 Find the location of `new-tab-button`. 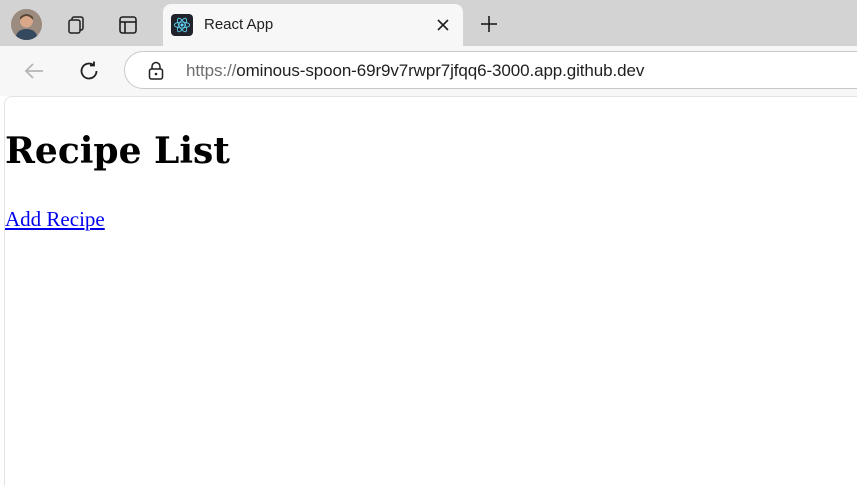

new-tab-button is located at coordinates (489, 24).